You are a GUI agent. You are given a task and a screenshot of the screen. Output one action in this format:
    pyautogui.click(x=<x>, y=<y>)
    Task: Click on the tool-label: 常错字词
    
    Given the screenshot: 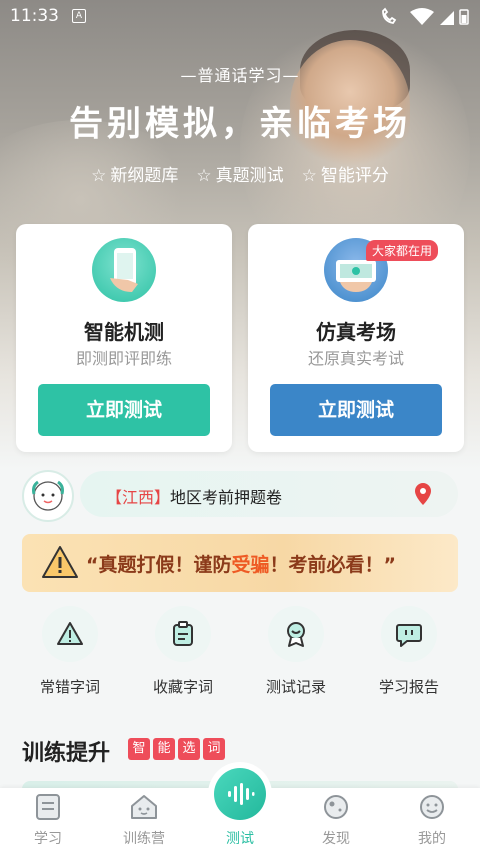 What is the action you would take?
    pyautogui.click(x=69, y=687)
    